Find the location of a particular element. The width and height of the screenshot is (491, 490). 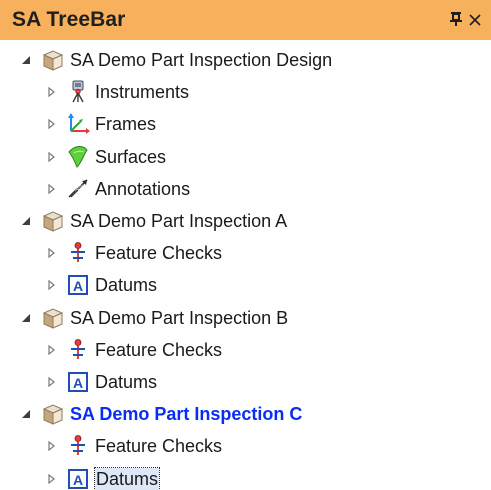

frame-axes-icon is located at coordinates (78, 124).